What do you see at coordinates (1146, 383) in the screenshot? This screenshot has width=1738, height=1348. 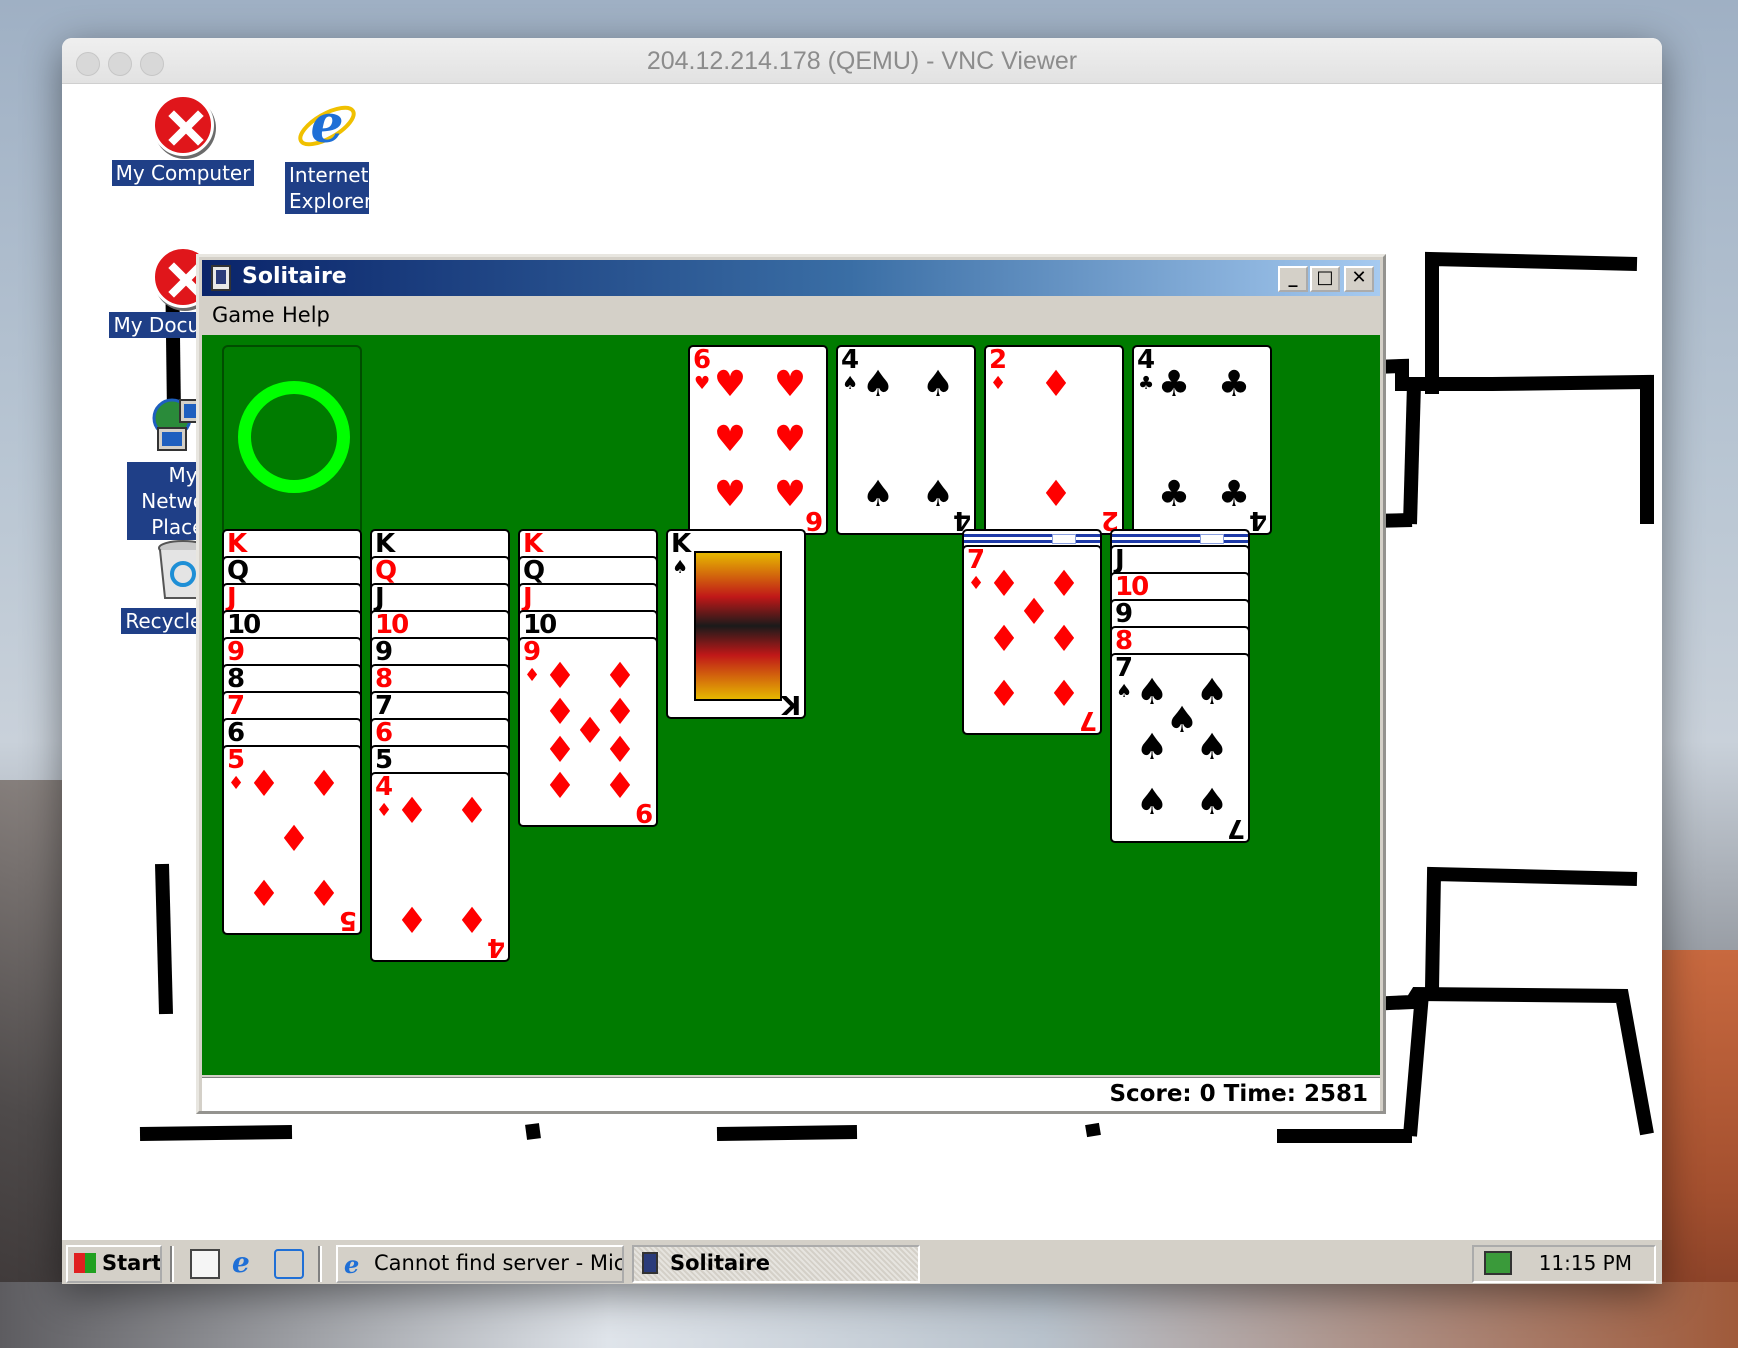 I see `card-suit-icon: ♣` at bounding box center [1146, 383].